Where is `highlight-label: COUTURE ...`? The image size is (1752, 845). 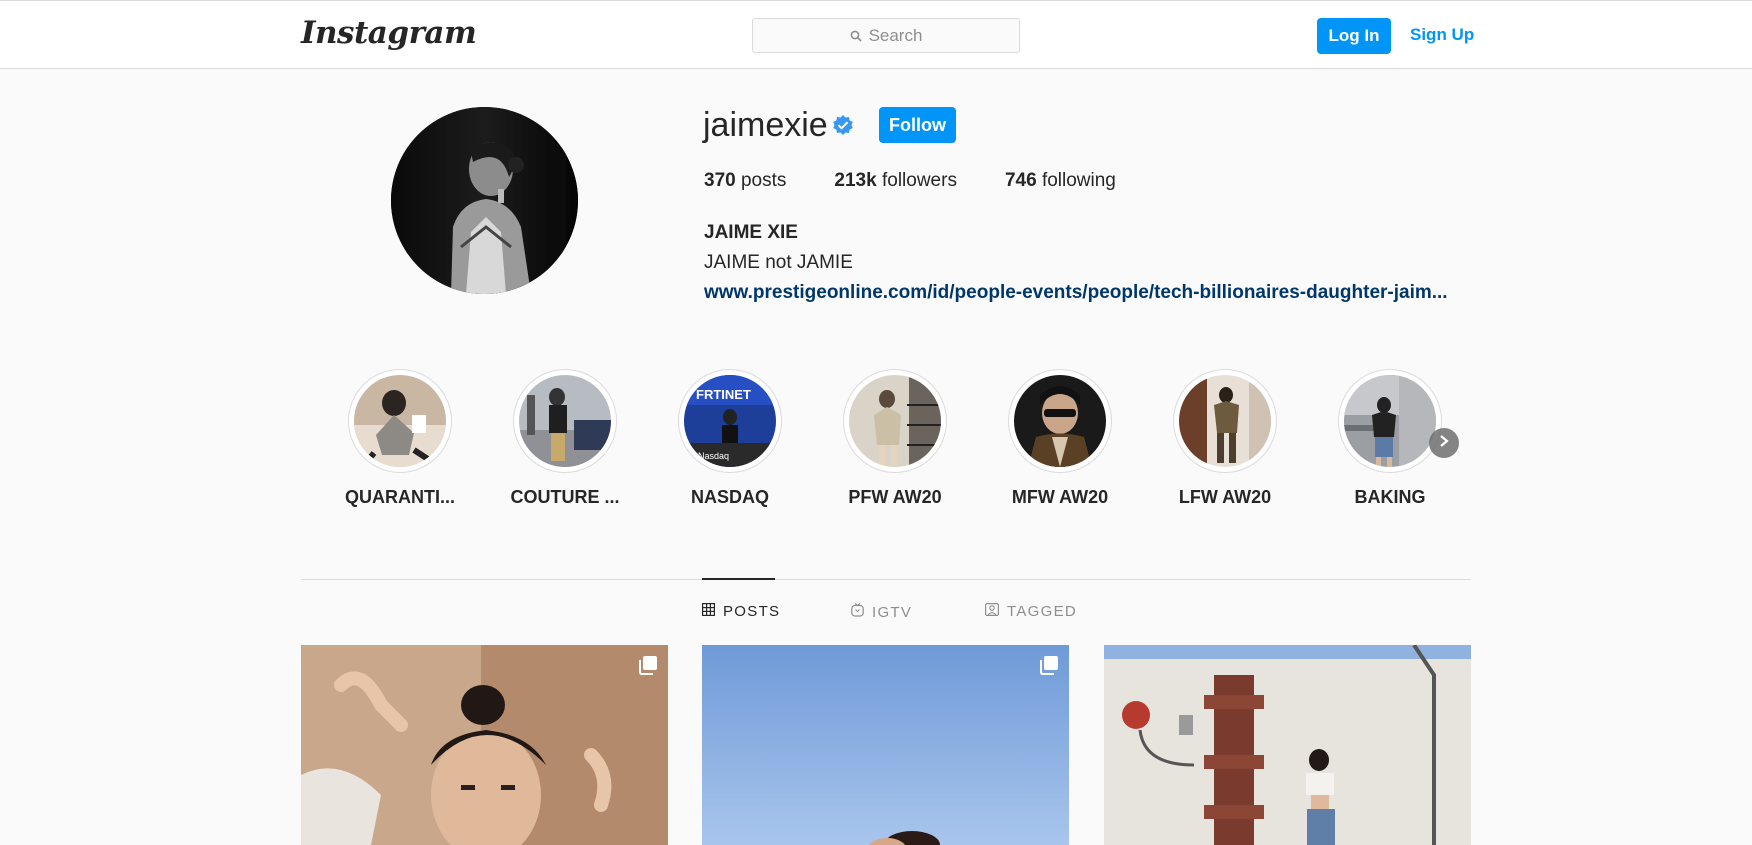 highlight-label: COUTURE ... is located at coordinates (565, 497).